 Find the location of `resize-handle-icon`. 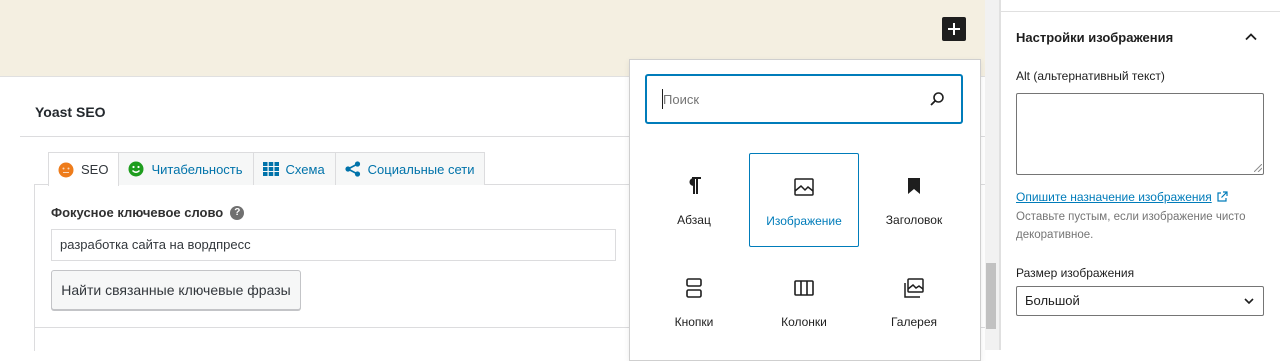

resize-handle-icon is located at coordinates (1258, 168).